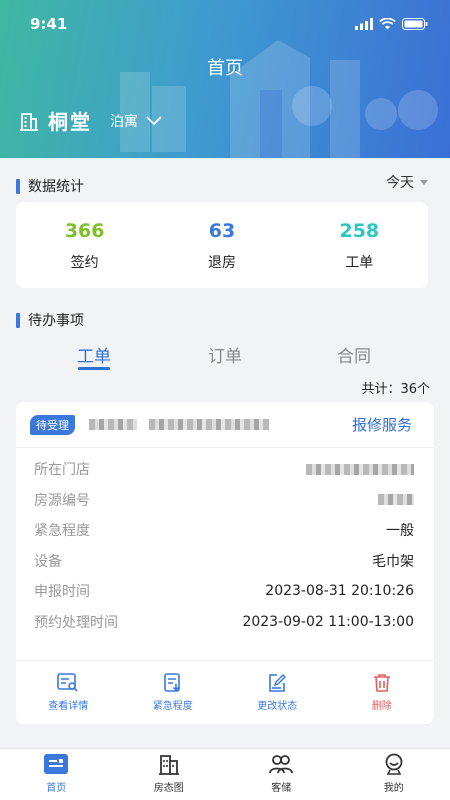  I want to click on stats-section-title: 数据统计, so click(50, 186).